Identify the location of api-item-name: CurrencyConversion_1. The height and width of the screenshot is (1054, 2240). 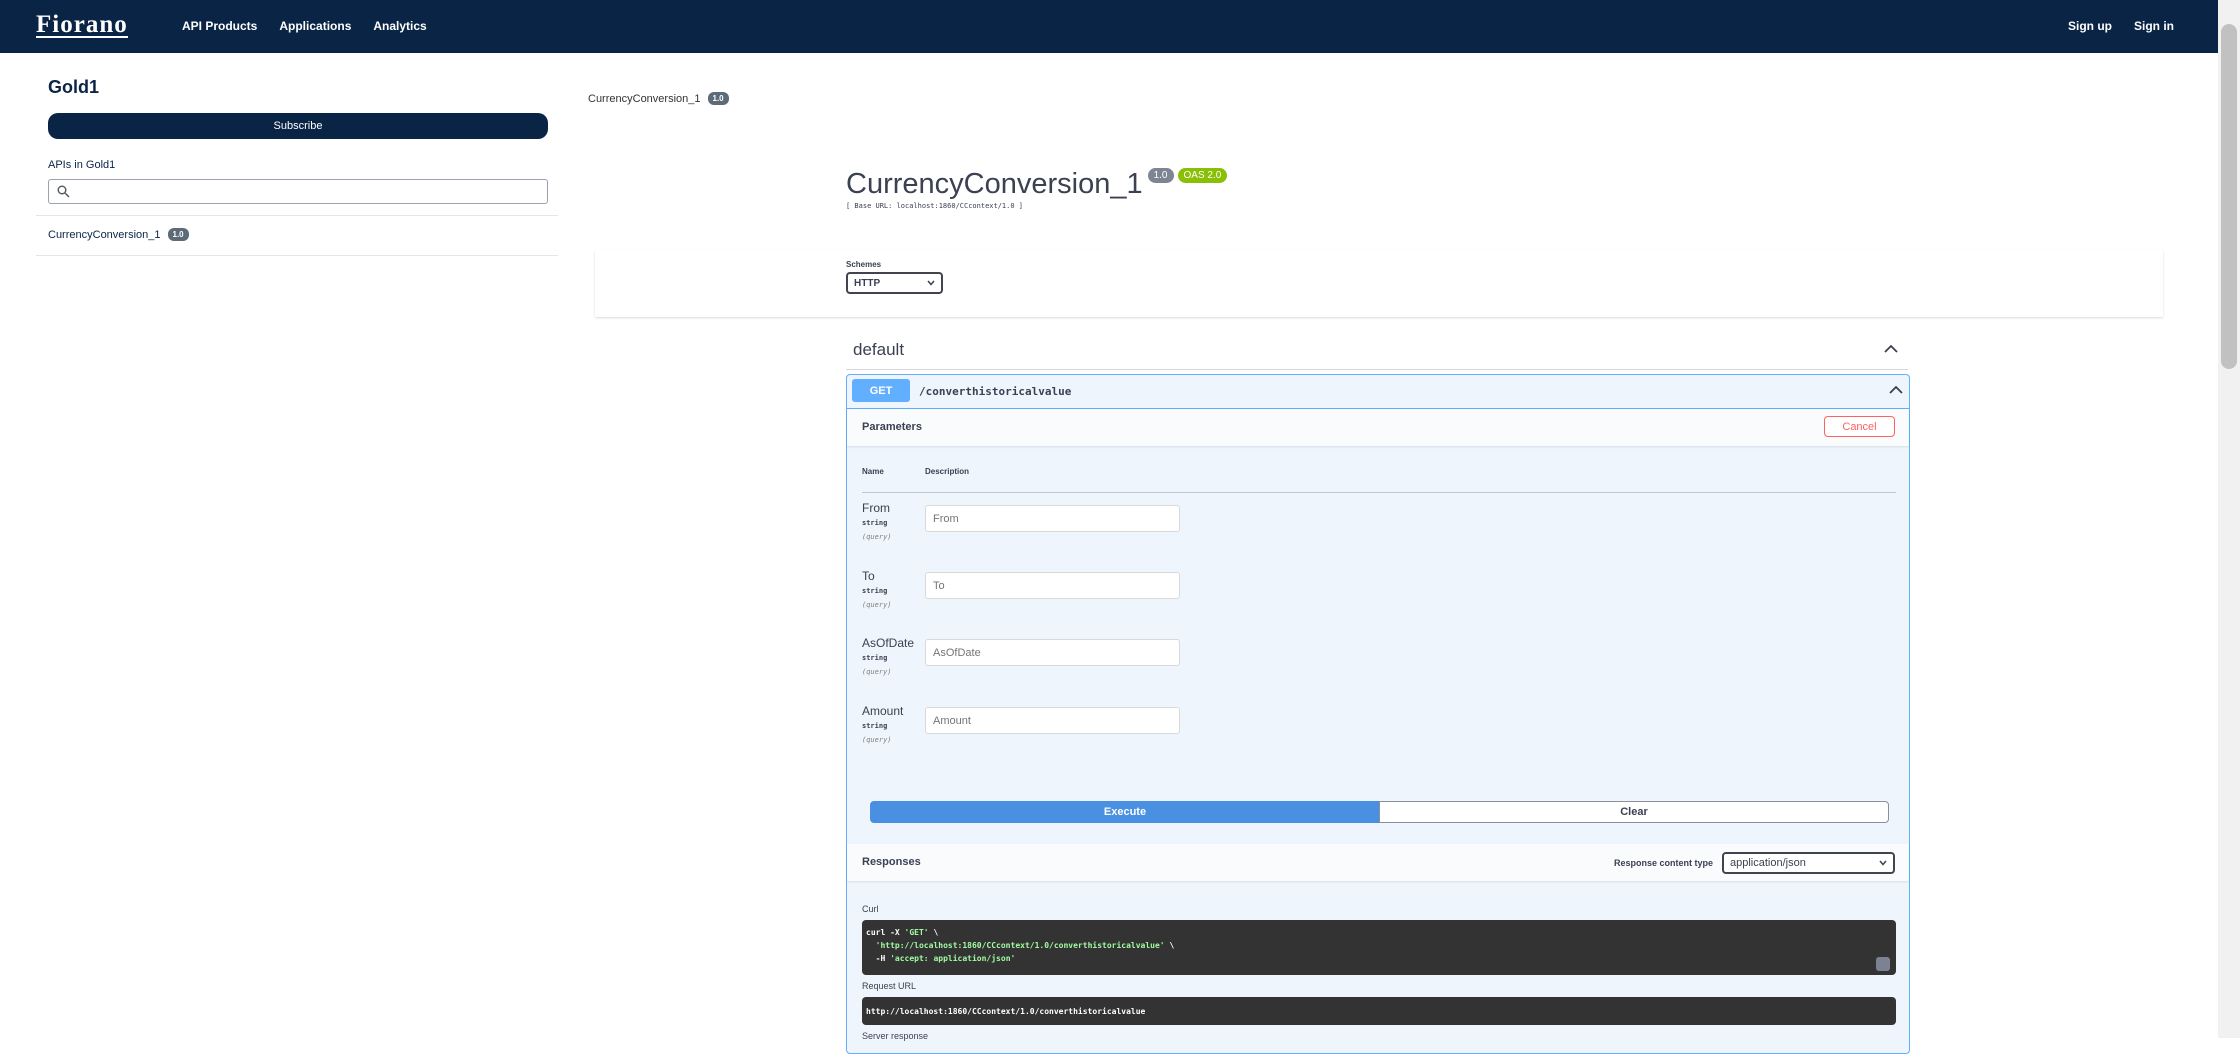
(104, 234).